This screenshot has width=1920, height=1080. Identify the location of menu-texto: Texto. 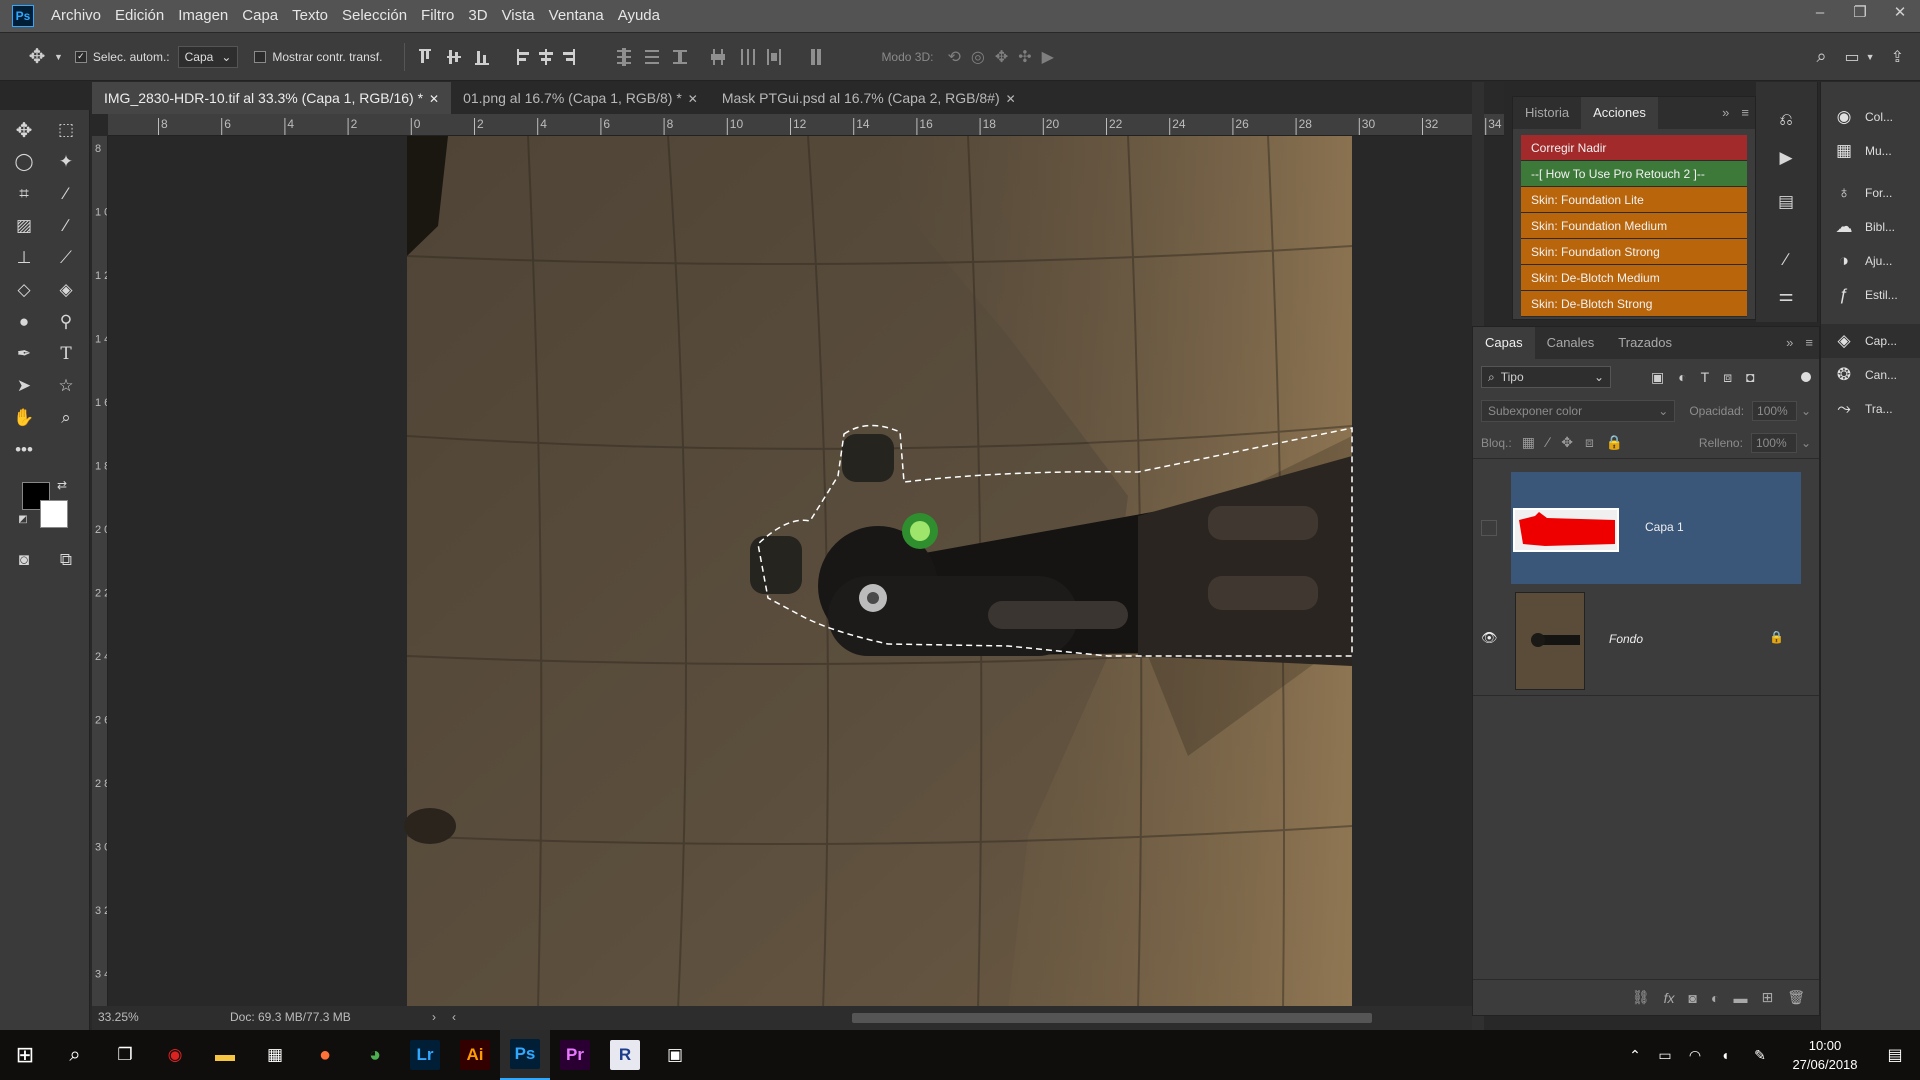
(310, 16).